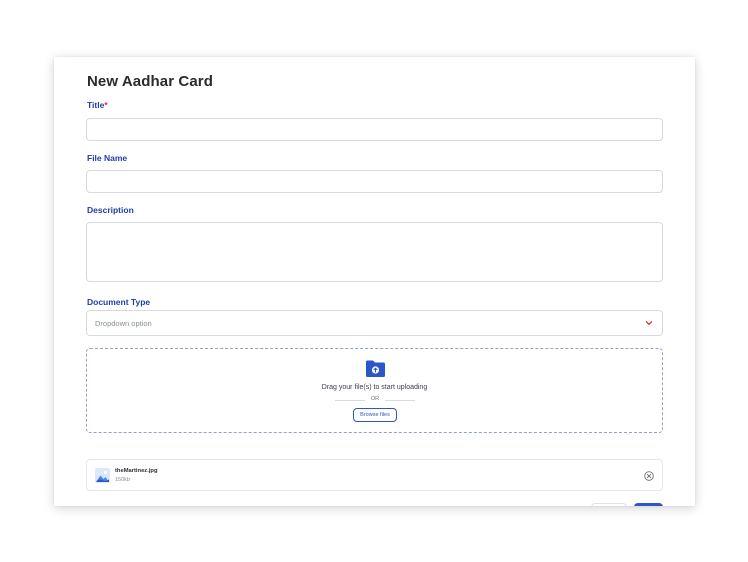 This screenshot has height=562, width=748. What do you see at coordinates (107, 158) in the screenshot?
I see `file-name-label: File Name` at bounding box center [107, 158].